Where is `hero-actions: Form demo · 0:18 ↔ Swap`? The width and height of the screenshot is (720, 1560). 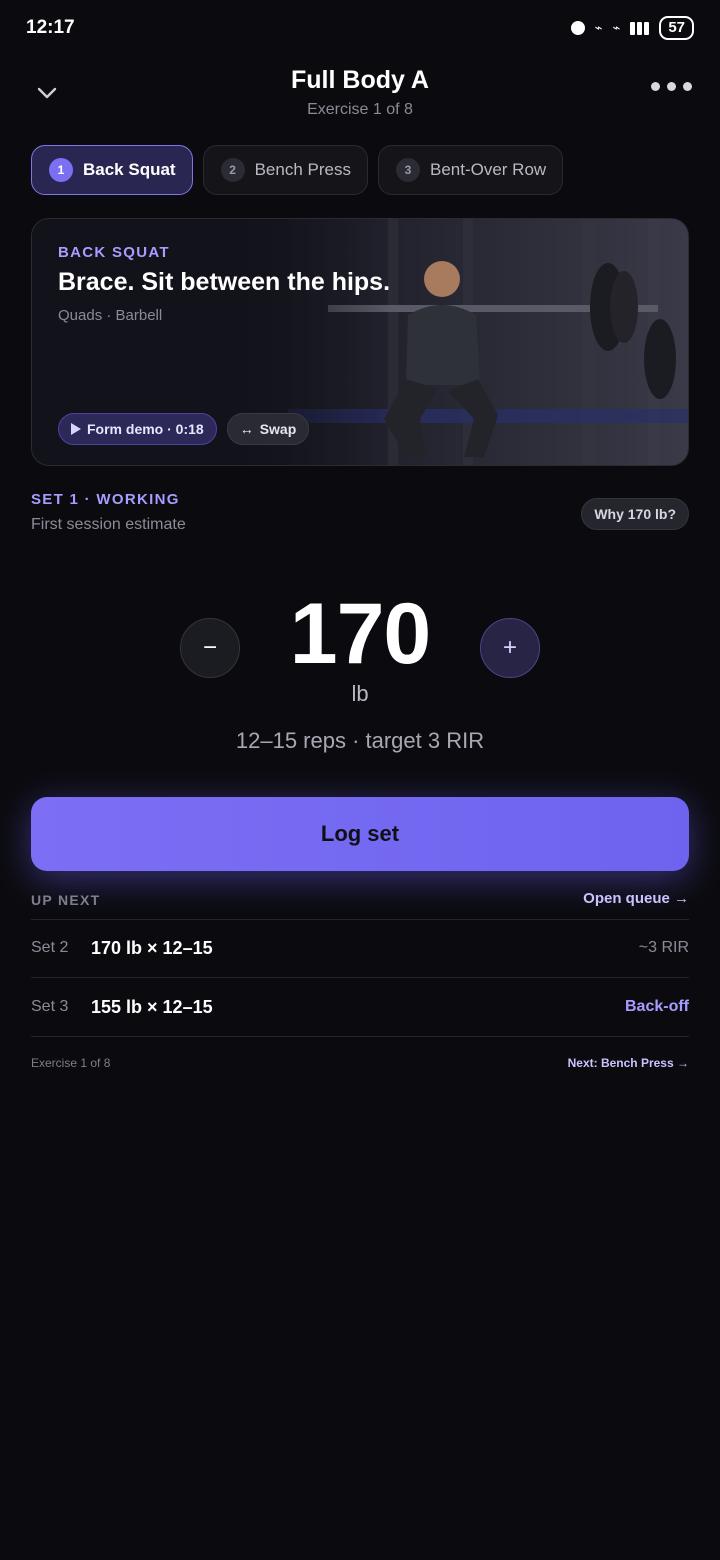 hero-actions: Form demo · 0:18 ↔ Swap is located at coordinates (184, 429).